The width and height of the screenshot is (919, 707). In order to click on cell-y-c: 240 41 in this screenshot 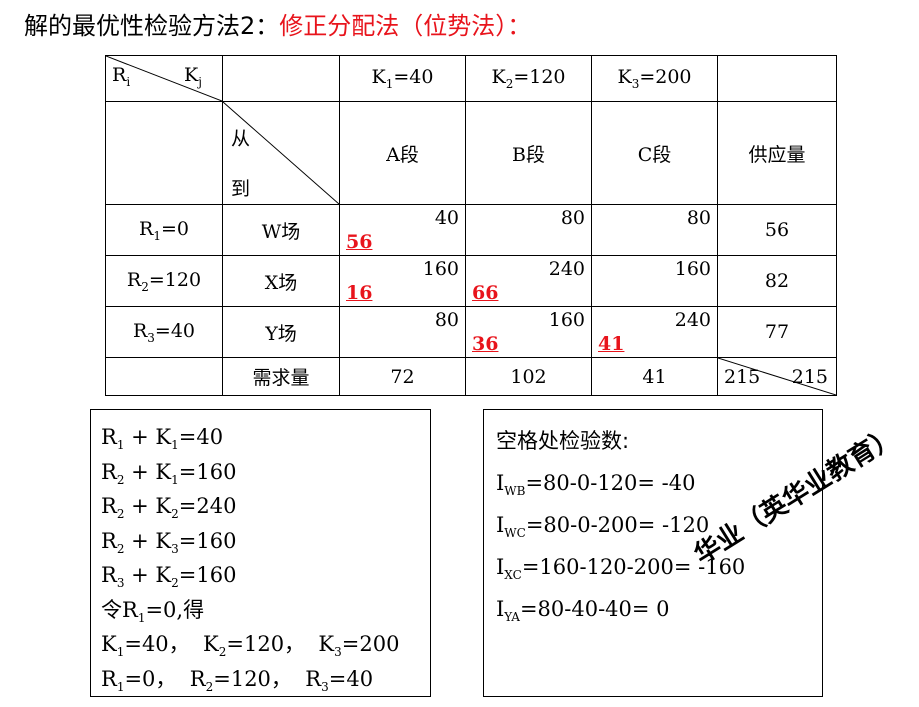, I will do `click(654, 332)`.